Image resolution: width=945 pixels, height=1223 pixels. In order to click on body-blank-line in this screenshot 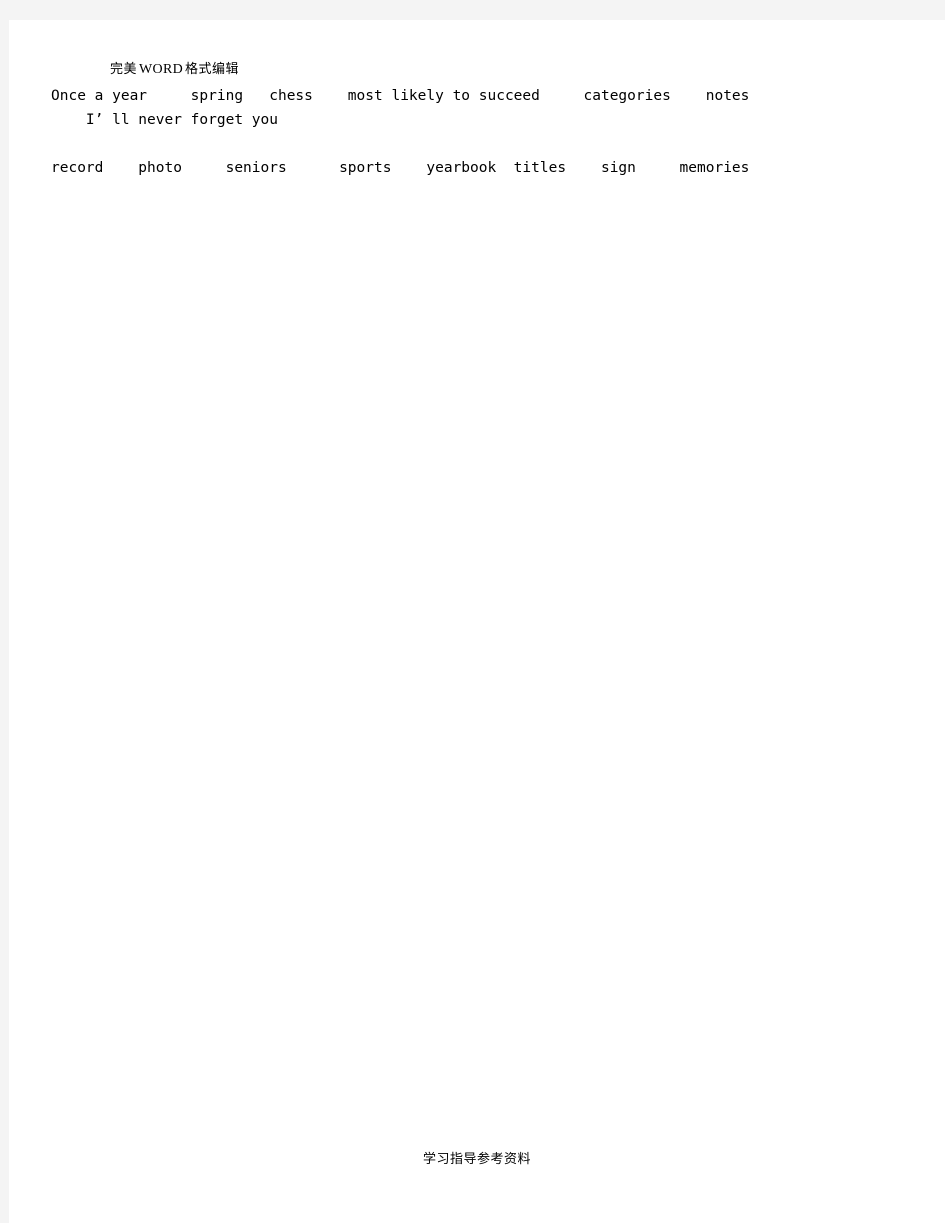, I will do `click(491, 144)`.